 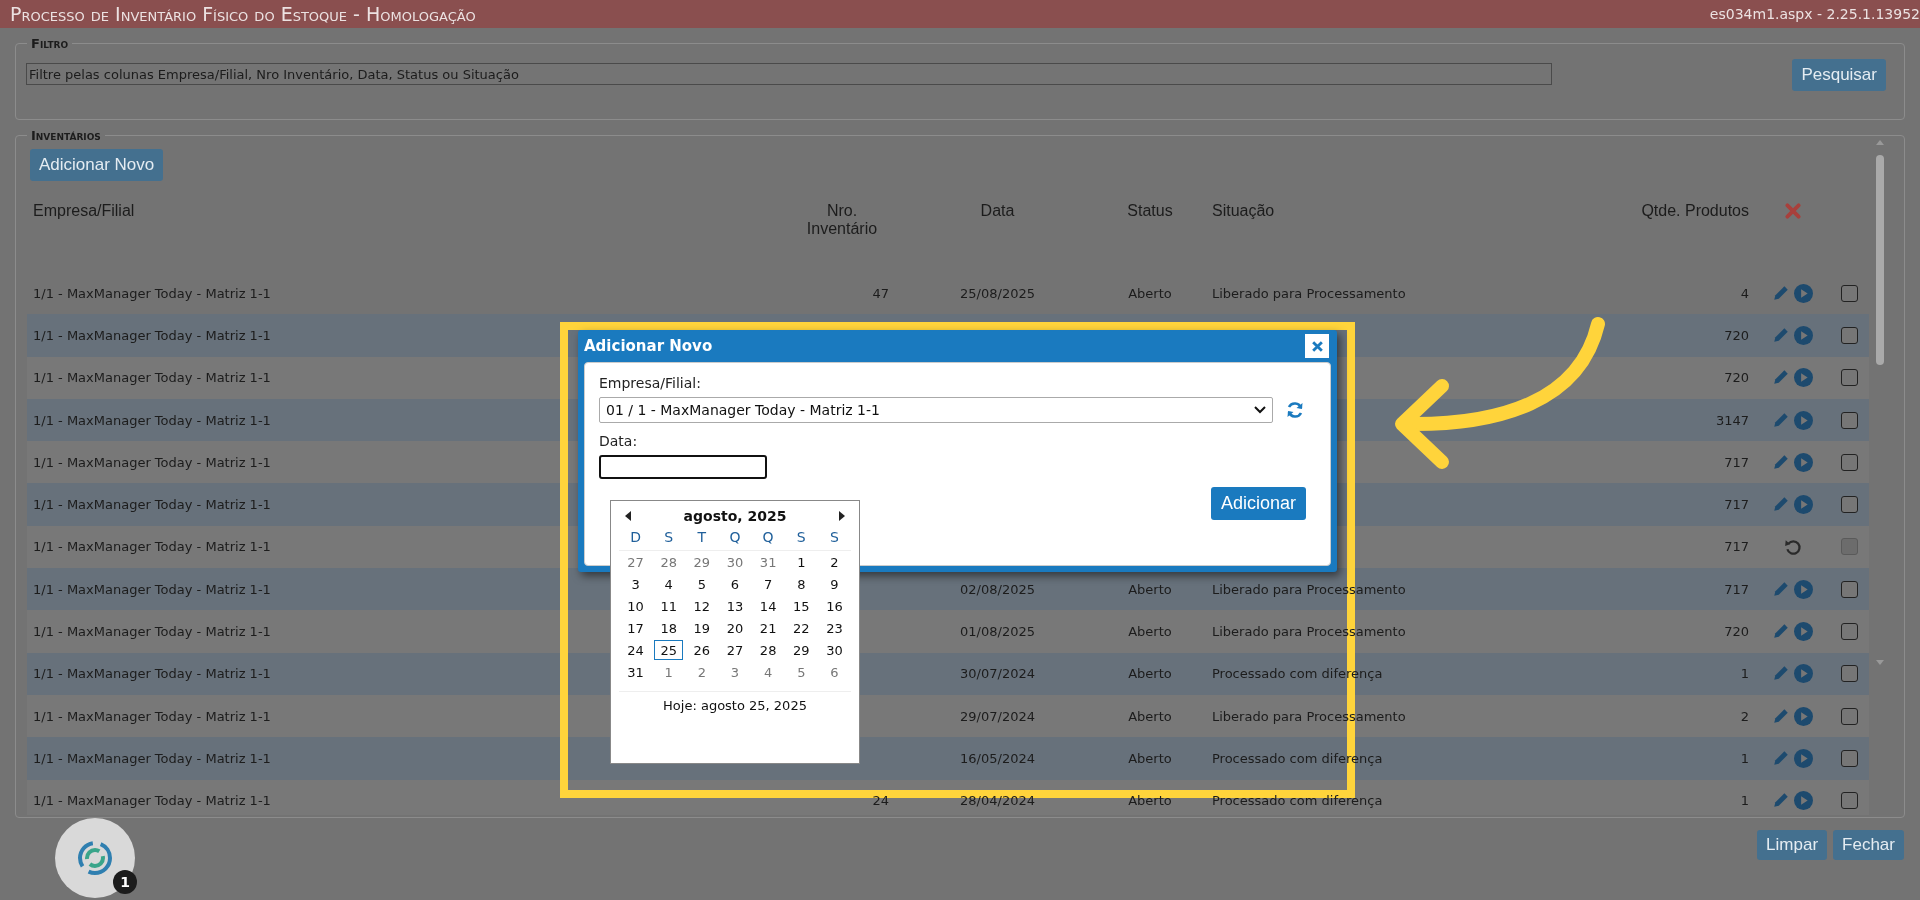 I want to click on filter-field: Filtre pelas colunas Empresa/Filial, Nro Inventário, Data, Status ou Situação, so click(x=789, y=74).